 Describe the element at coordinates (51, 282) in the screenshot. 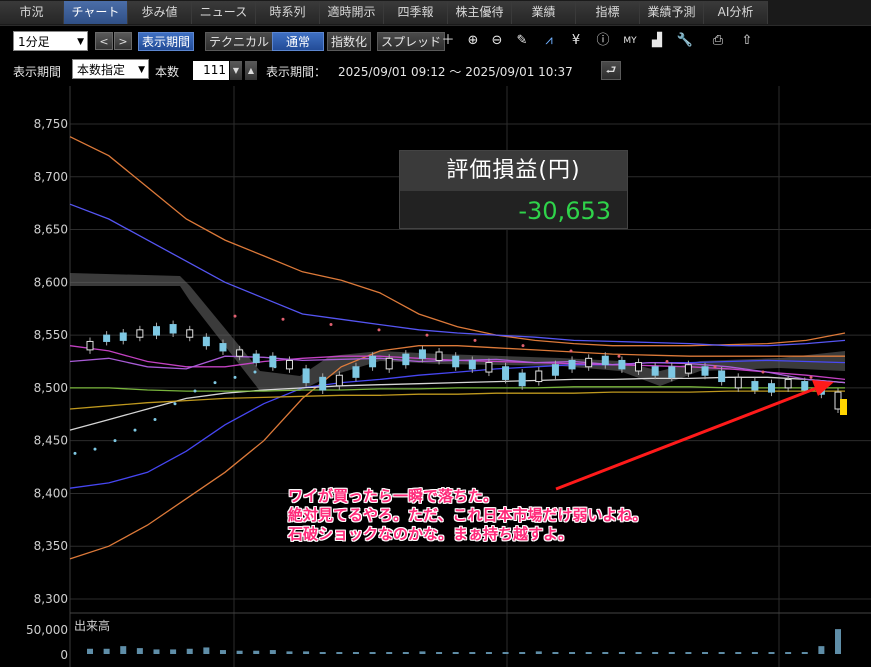

I see `price-tick-label: 8,600` at that location.